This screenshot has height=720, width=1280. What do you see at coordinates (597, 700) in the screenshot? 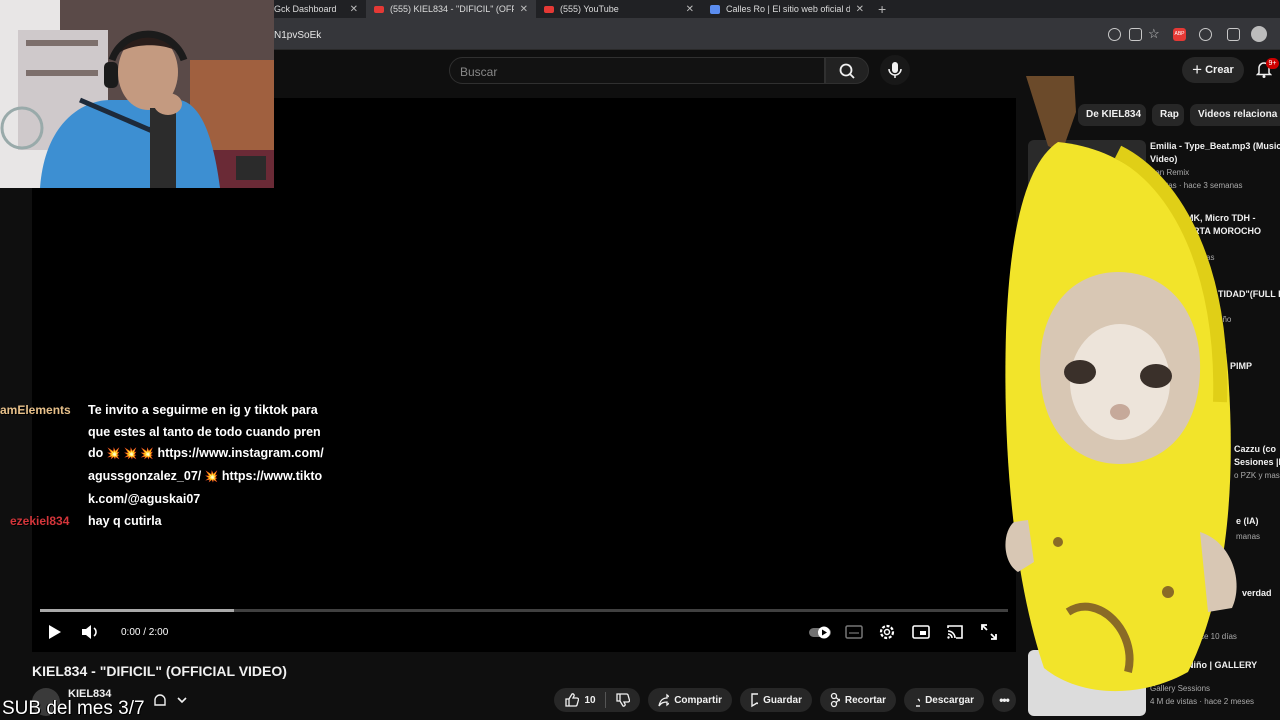
I see `like-dislike-group: 10` at bounding box center [597, 700].